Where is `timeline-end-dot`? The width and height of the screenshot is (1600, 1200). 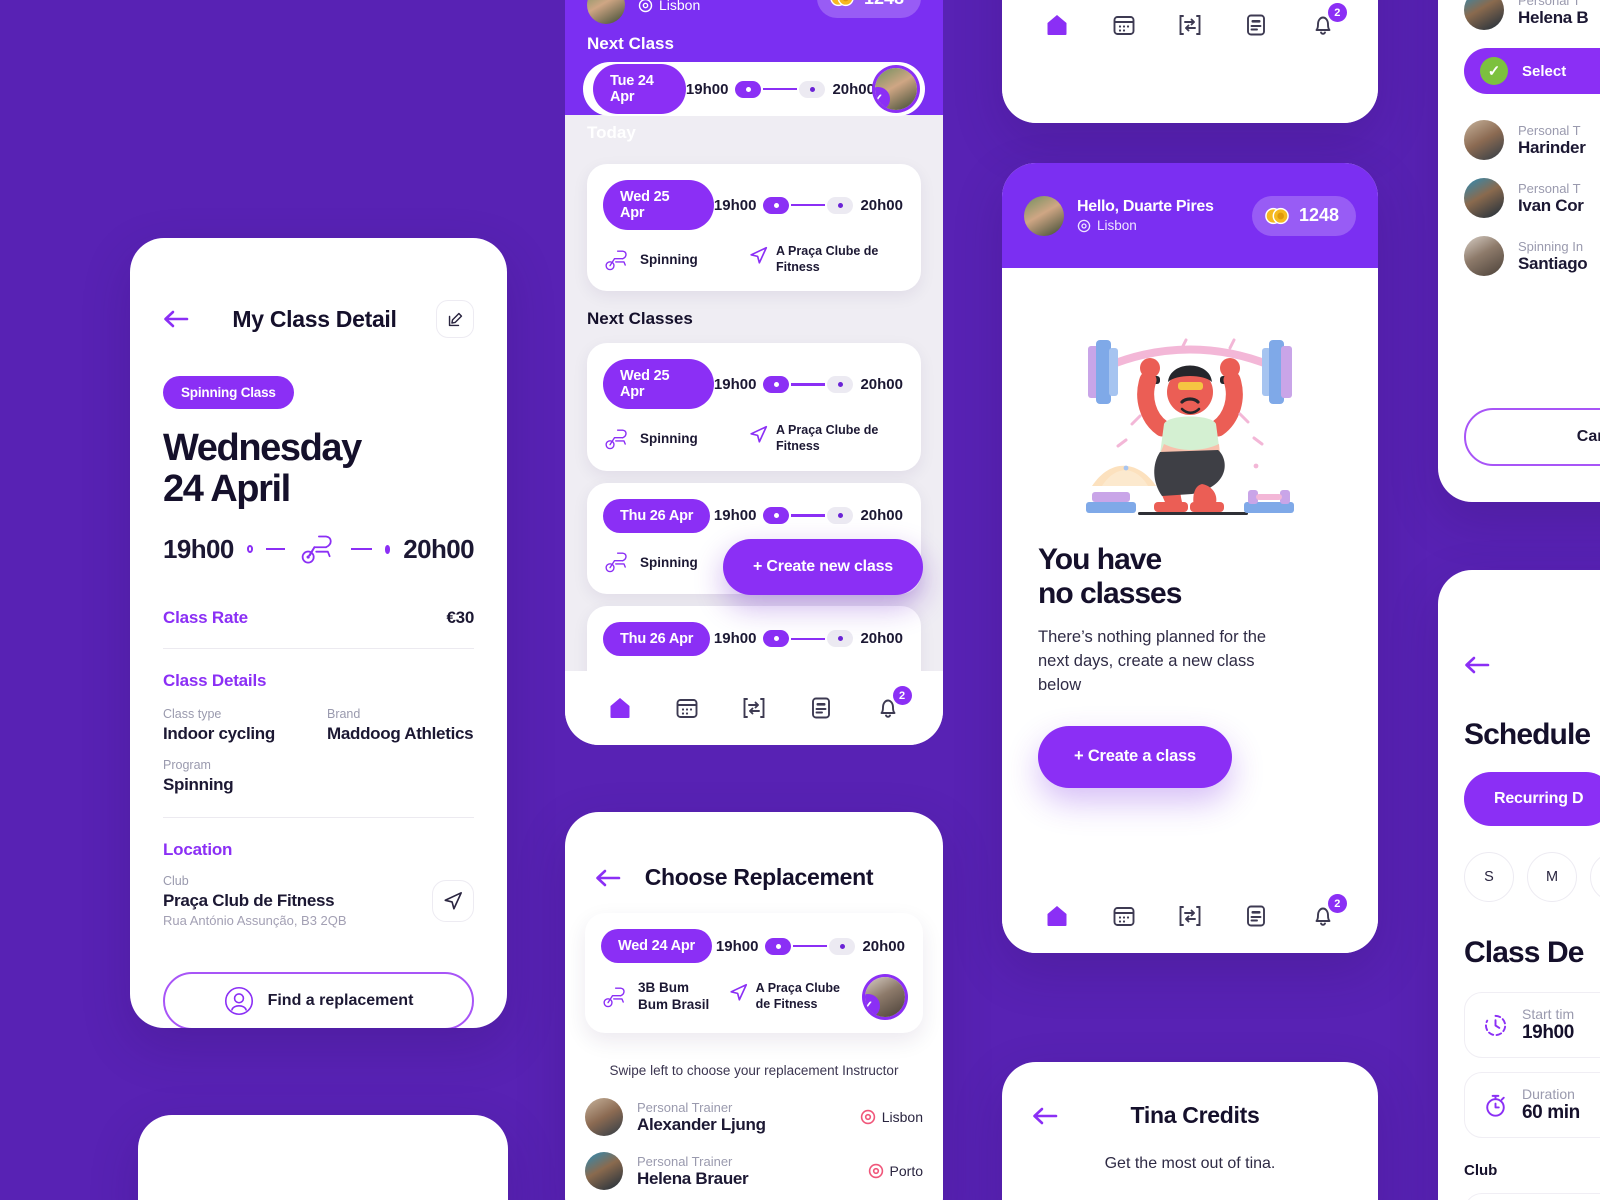 timeline-end-dot is located at coordinates (840, 384).